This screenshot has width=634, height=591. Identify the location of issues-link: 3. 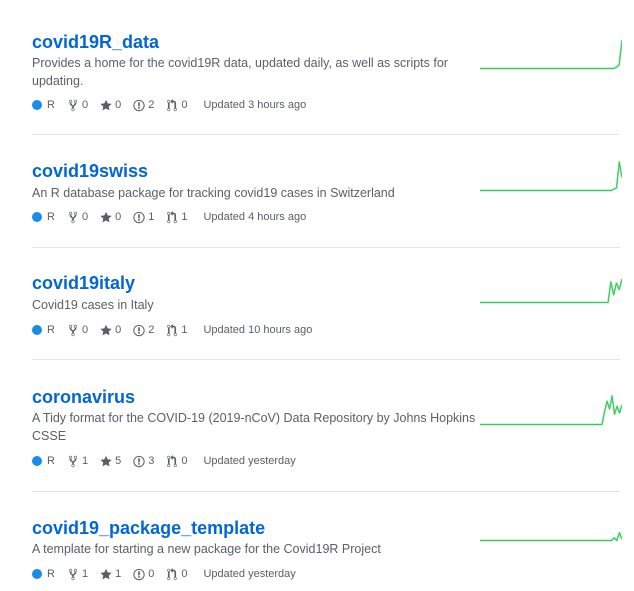
(143, 461).